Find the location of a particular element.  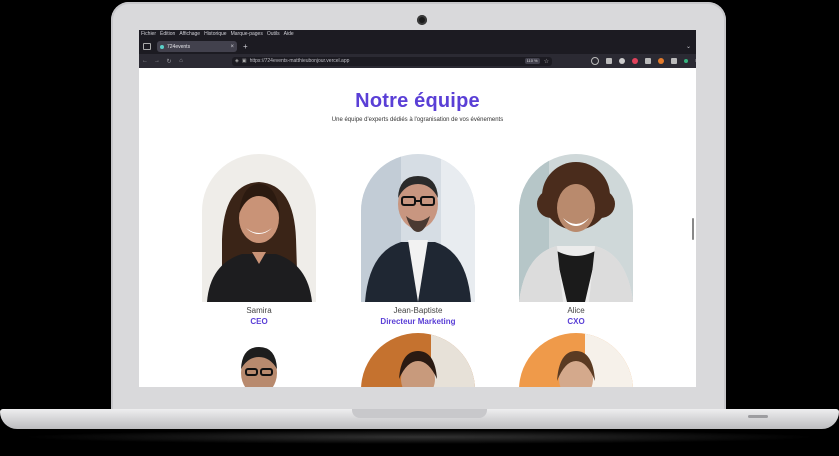

home-icon: ⌂ is located at coordinates (181, 61).